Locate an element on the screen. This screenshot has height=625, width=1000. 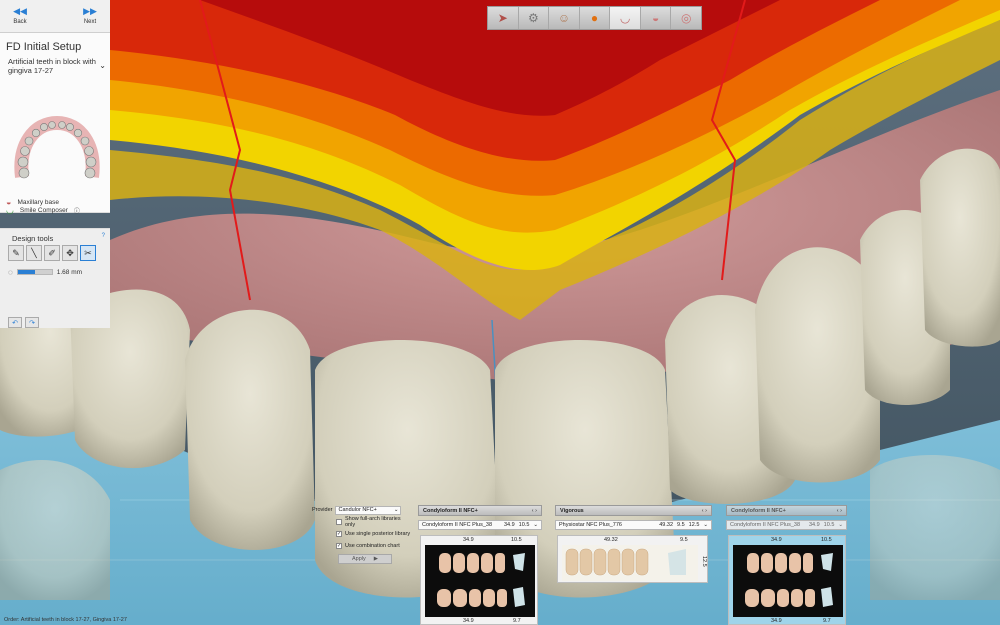
library-3-top-right: 10.5 is located at coordinates (826, 540).